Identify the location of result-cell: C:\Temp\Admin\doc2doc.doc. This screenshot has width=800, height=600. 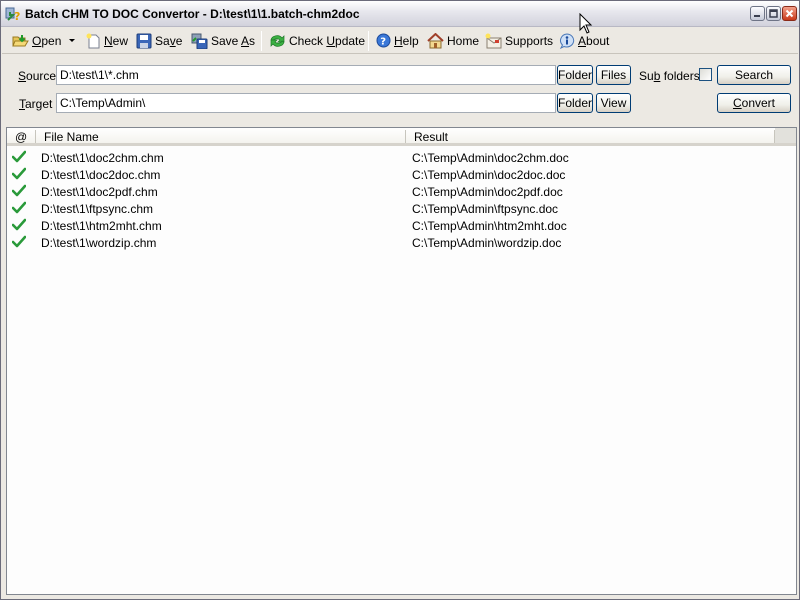
(489, 175).